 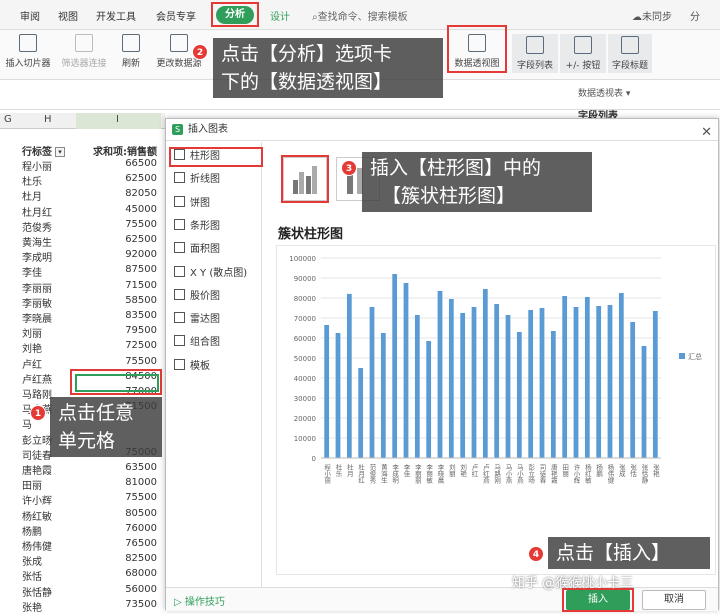 I want to click on sum-header: 求和项:销售额, so click(x=125, y=150).